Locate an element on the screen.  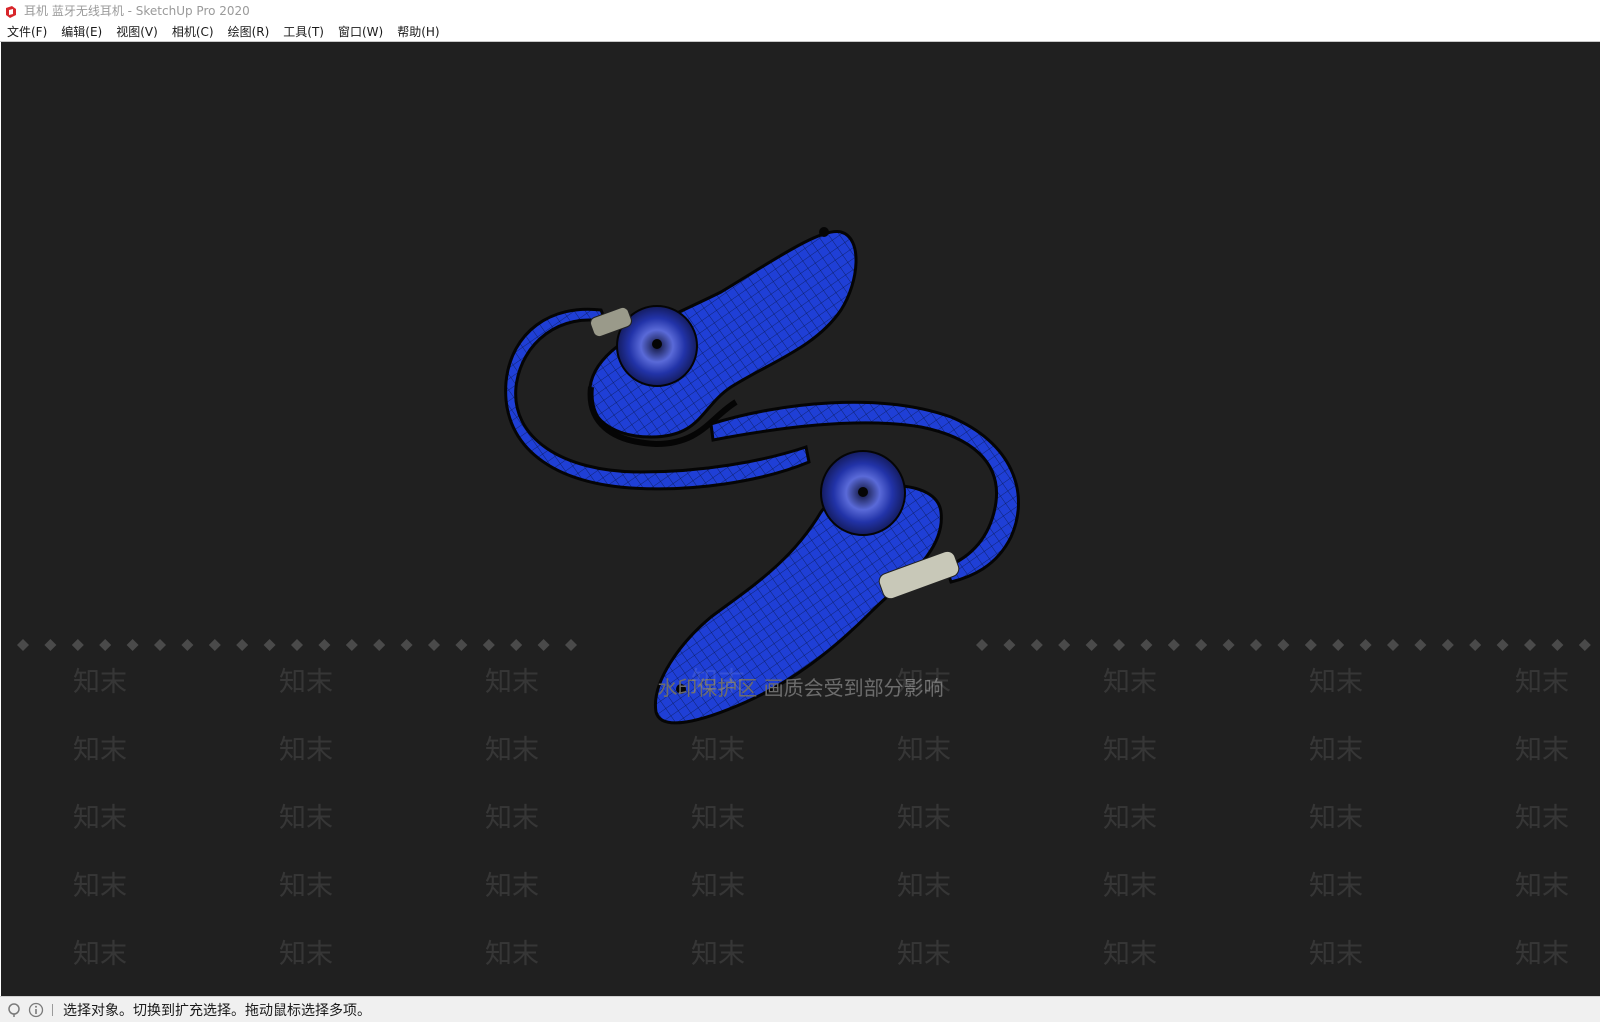
sketchup-app-icon is located at coordinates (11, 11).